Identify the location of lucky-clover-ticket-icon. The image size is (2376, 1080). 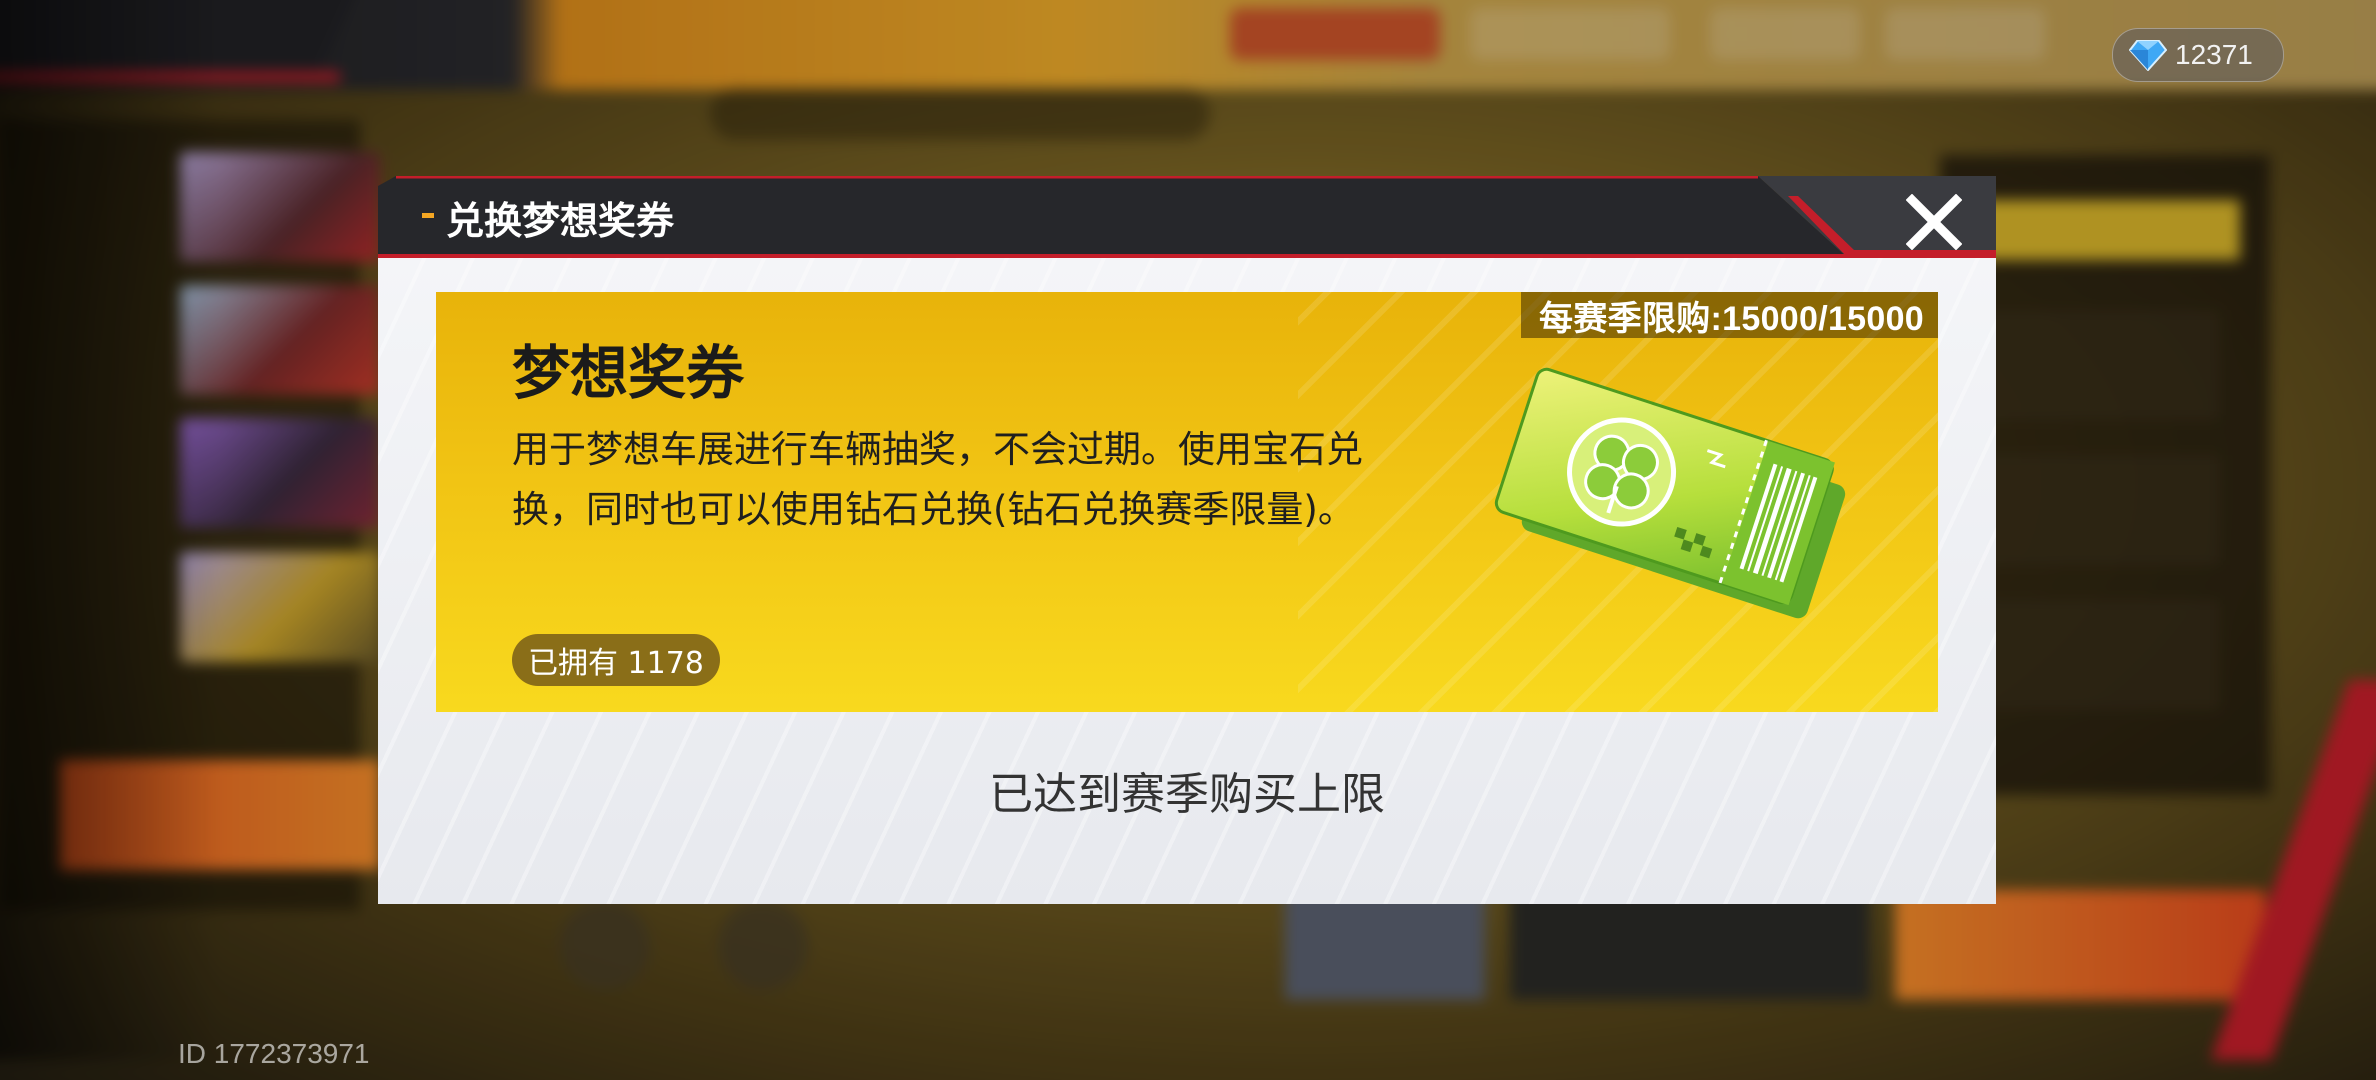
(1670, 493).